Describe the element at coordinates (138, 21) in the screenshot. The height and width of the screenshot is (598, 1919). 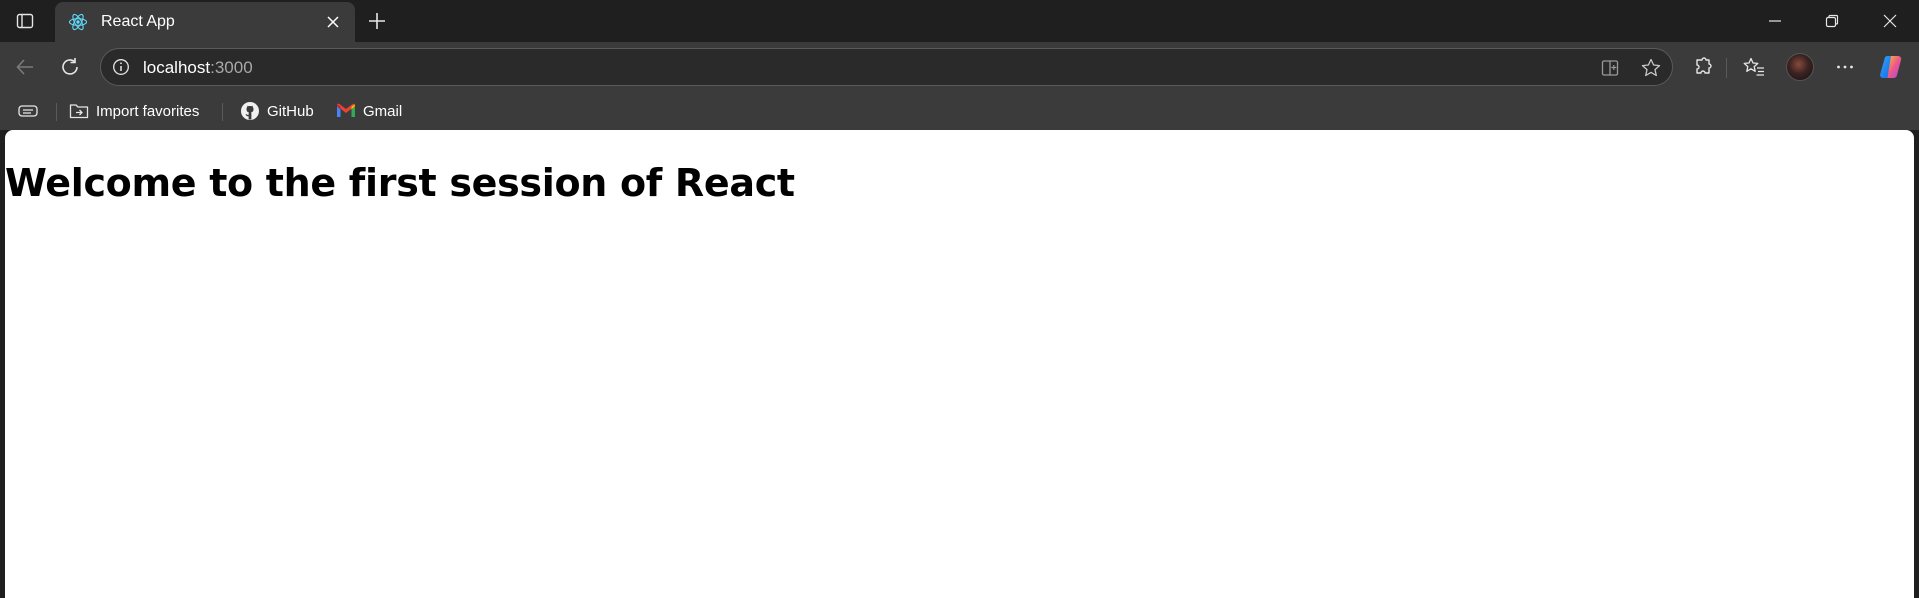
I see `tab-title: React App` at that location.